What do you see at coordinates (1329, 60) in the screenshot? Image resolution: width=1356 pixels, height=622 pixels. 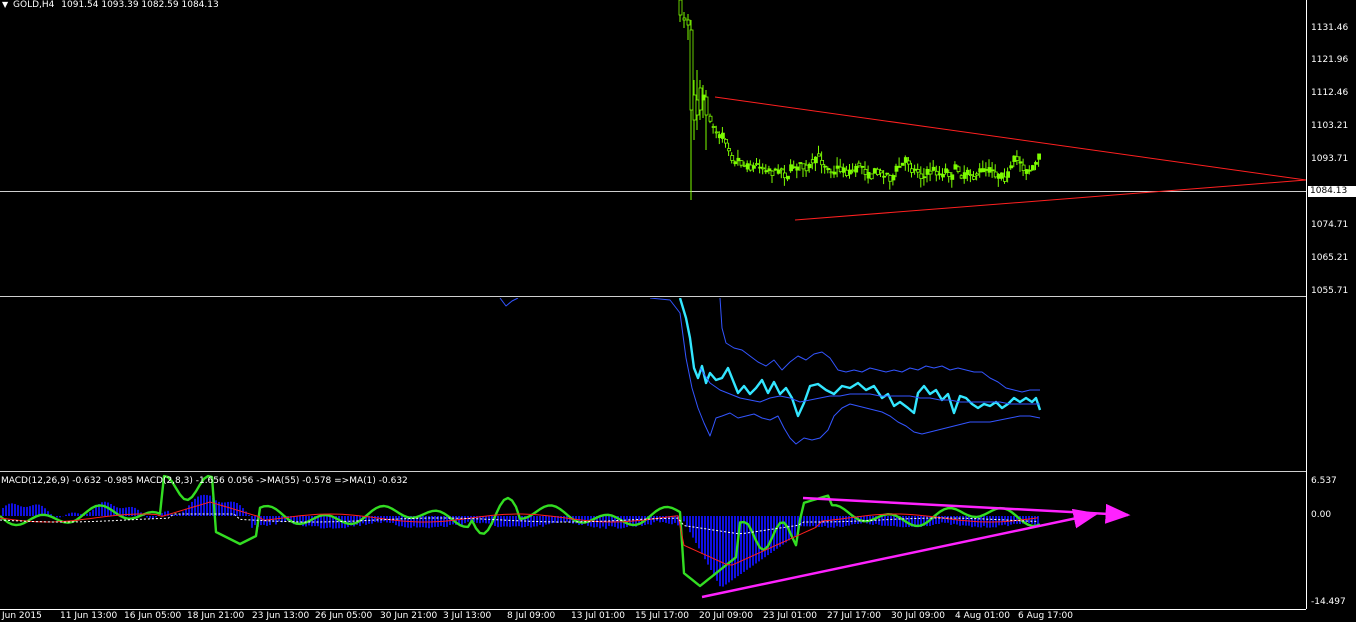 I see `price-label: 1121.96` at bounding box center [1329, 60].